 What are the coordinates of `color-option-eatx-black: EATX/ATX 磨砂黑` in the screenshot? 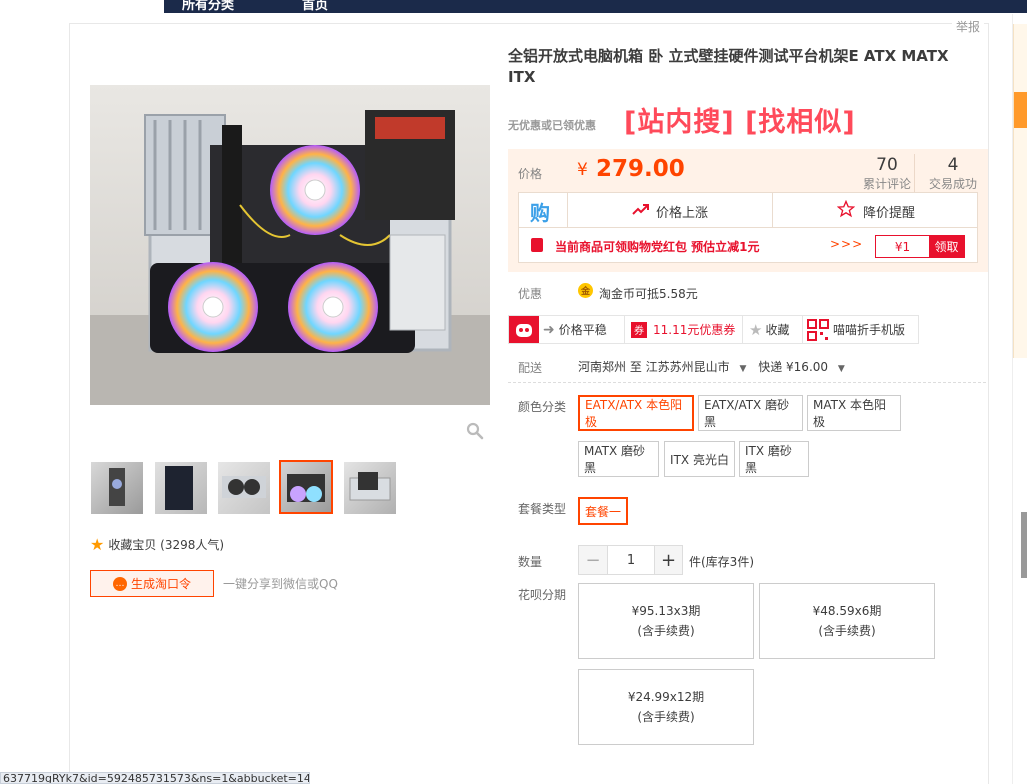 It's located at (750, 413).